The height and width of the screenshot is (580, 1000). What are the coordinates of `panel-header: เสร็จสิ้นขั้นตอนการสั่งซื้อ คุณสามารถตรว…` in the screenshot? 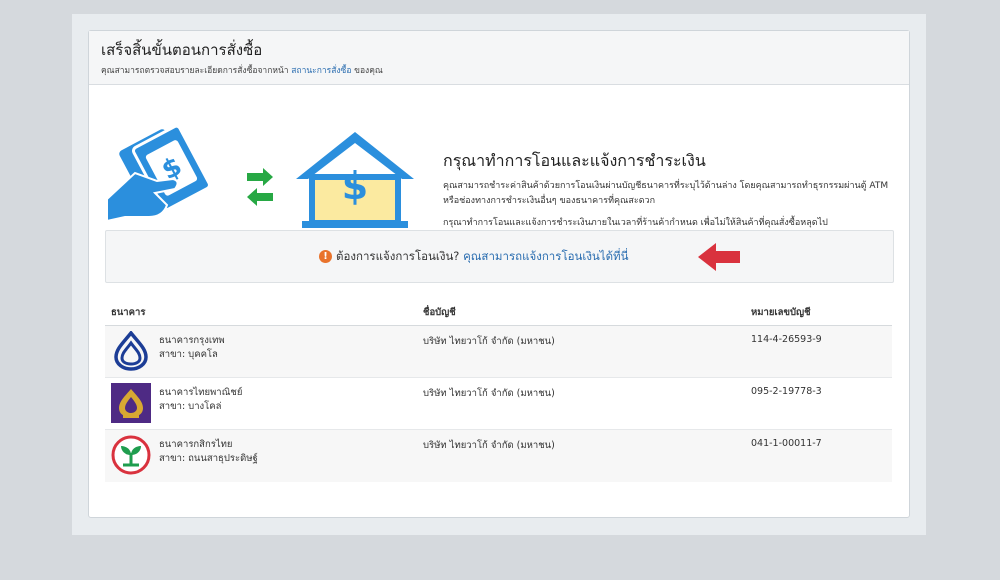 It's located at (499, 58).